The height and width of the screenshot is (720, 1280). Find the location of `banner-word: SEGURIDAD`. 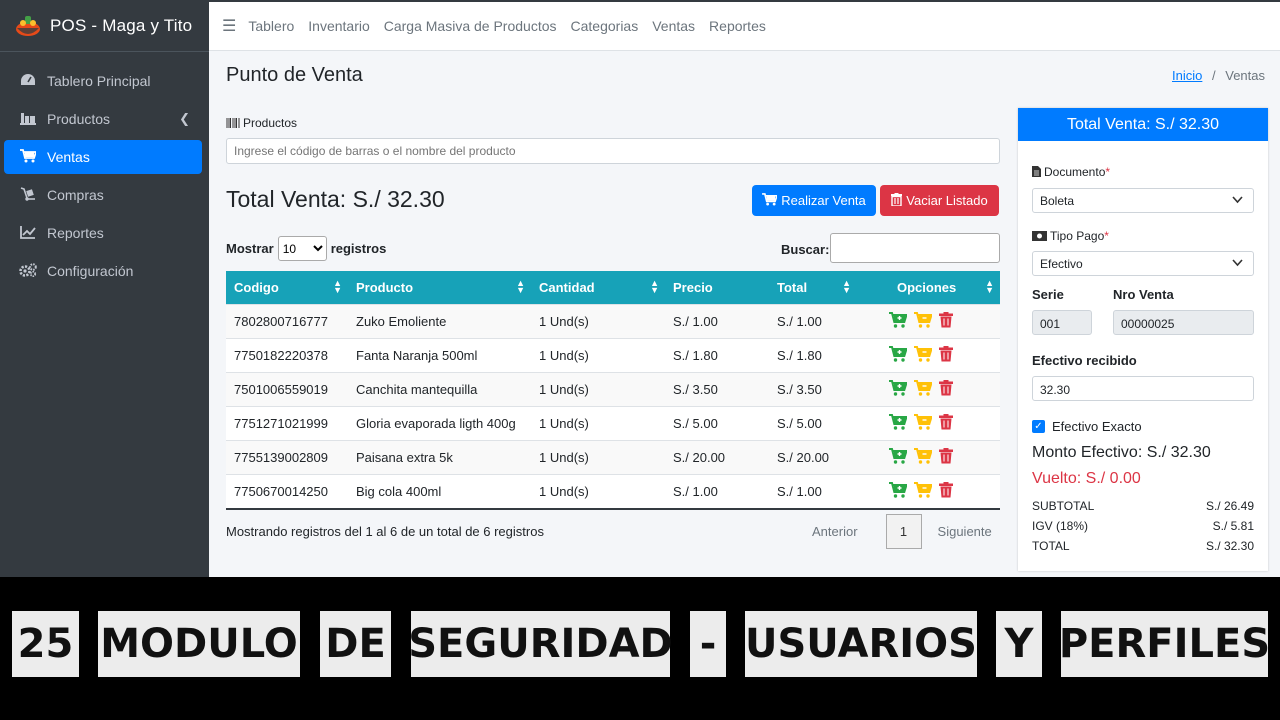

banner-word: SEGURIDAD is located at coordinates (540, 644).